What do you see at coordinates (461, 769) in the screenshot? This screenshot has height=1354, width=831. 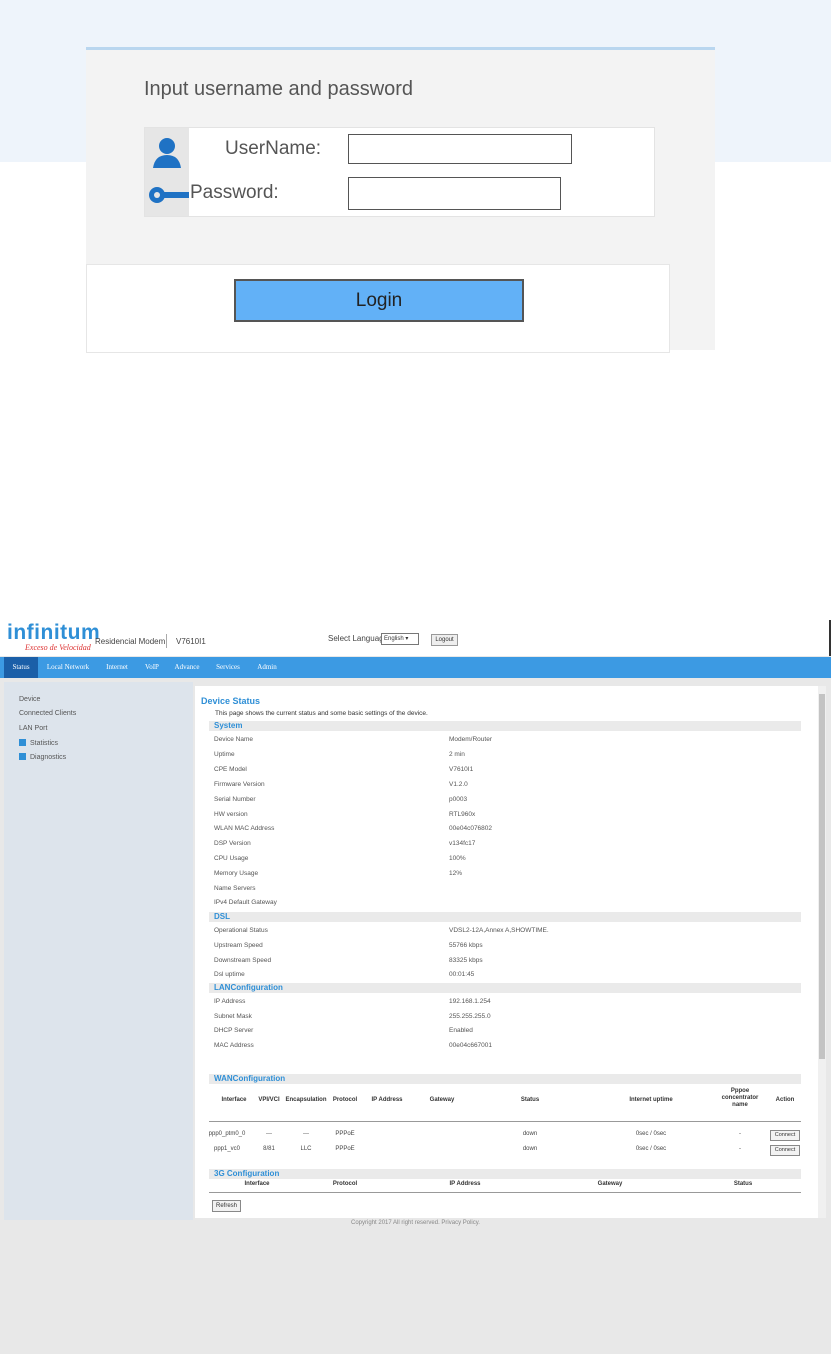 I see `row-value: V7610I1` at bounding box center [461, 769].